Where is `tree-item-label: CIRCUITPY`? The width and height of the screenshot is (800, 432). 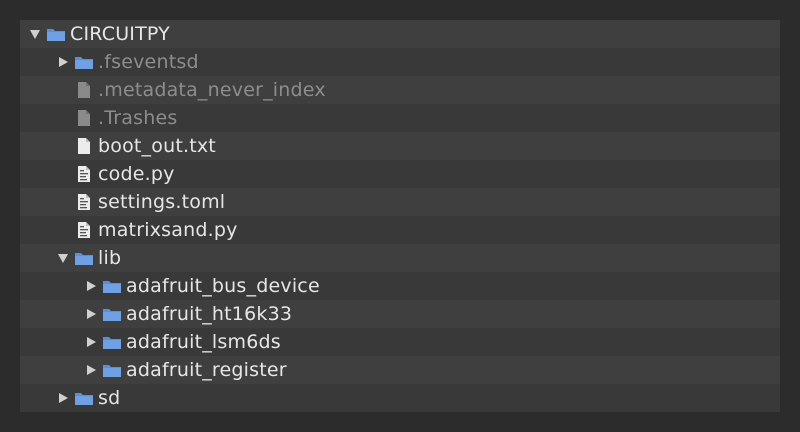 tree-item-label: CIRCUITPY is located at coordinates (120, 34).